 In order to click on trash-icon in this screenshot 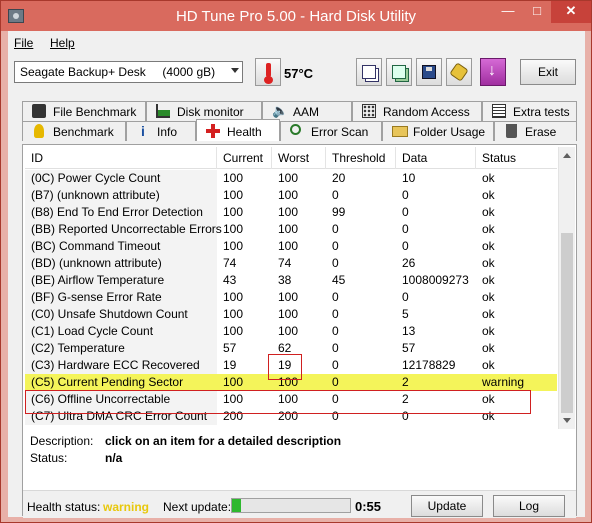, I will do `click(511, 131)`.